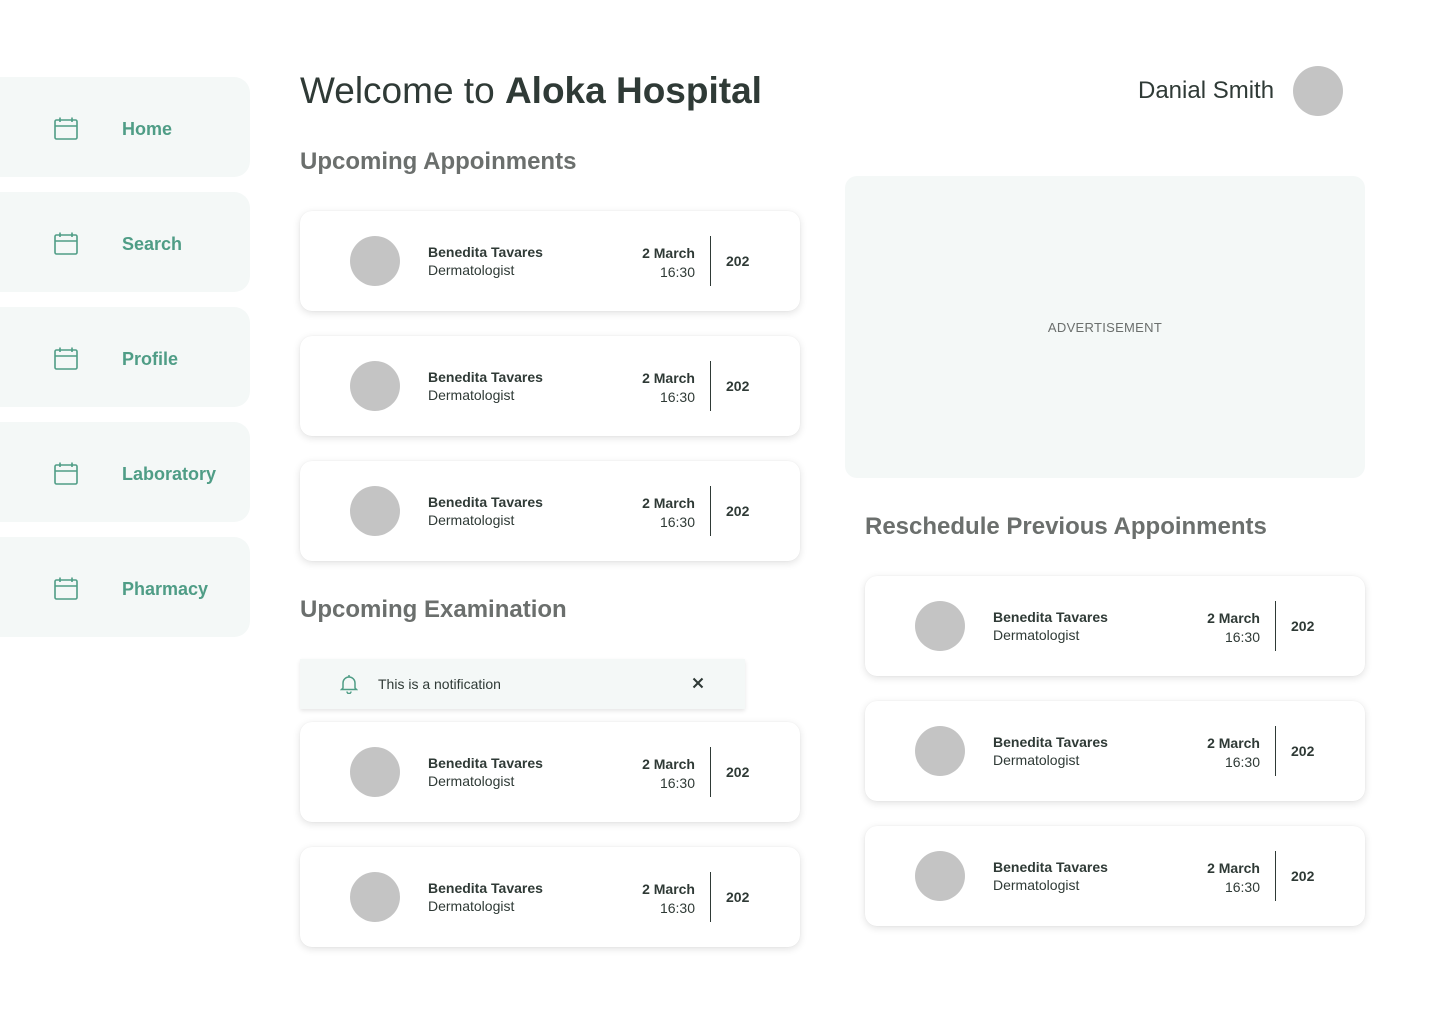 The image size is (1440, 1024). Describe the element at coordinates (169, 474) in the screenshot. I see `sidebar-item-label: Laboratory` at that location.